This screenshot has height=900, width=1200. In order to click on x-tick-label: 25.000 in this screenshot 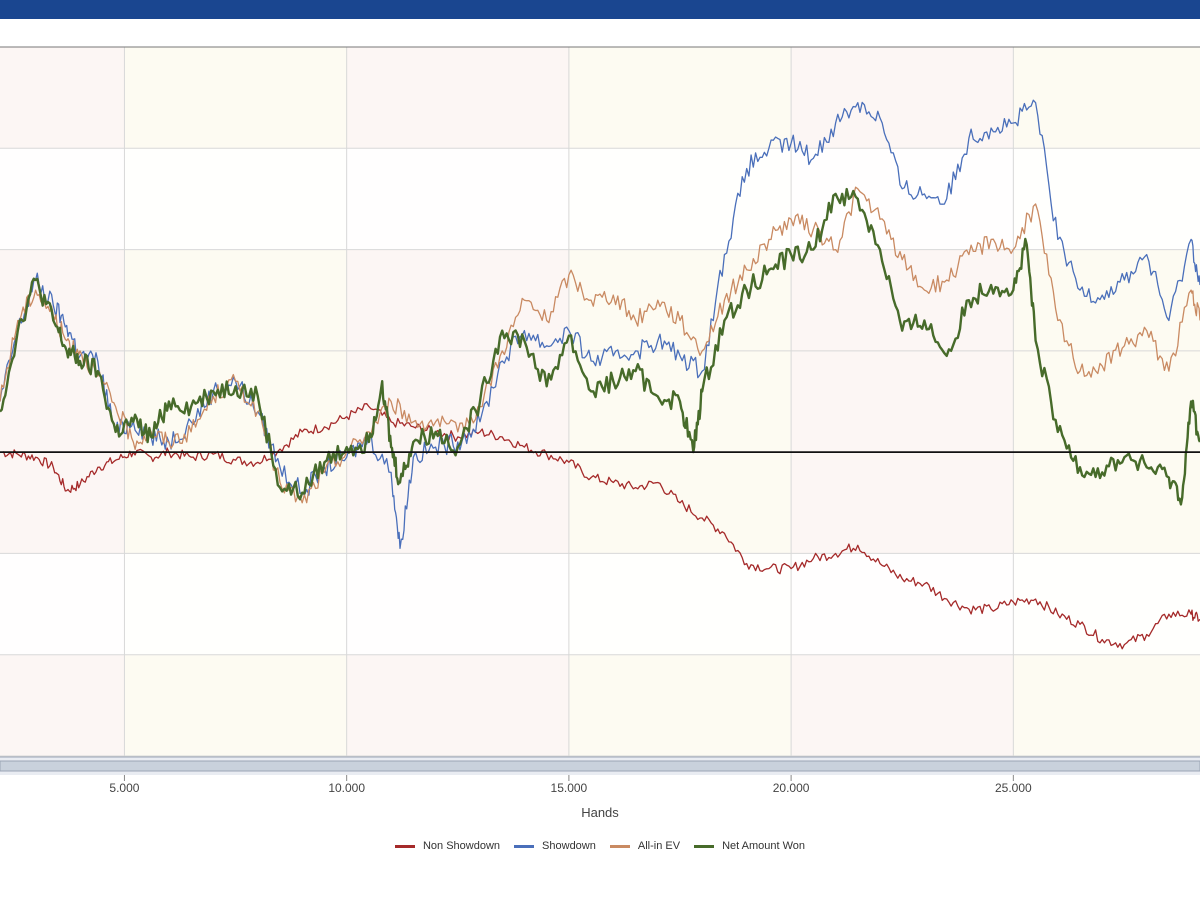, I will do `click(1013, 788)`.